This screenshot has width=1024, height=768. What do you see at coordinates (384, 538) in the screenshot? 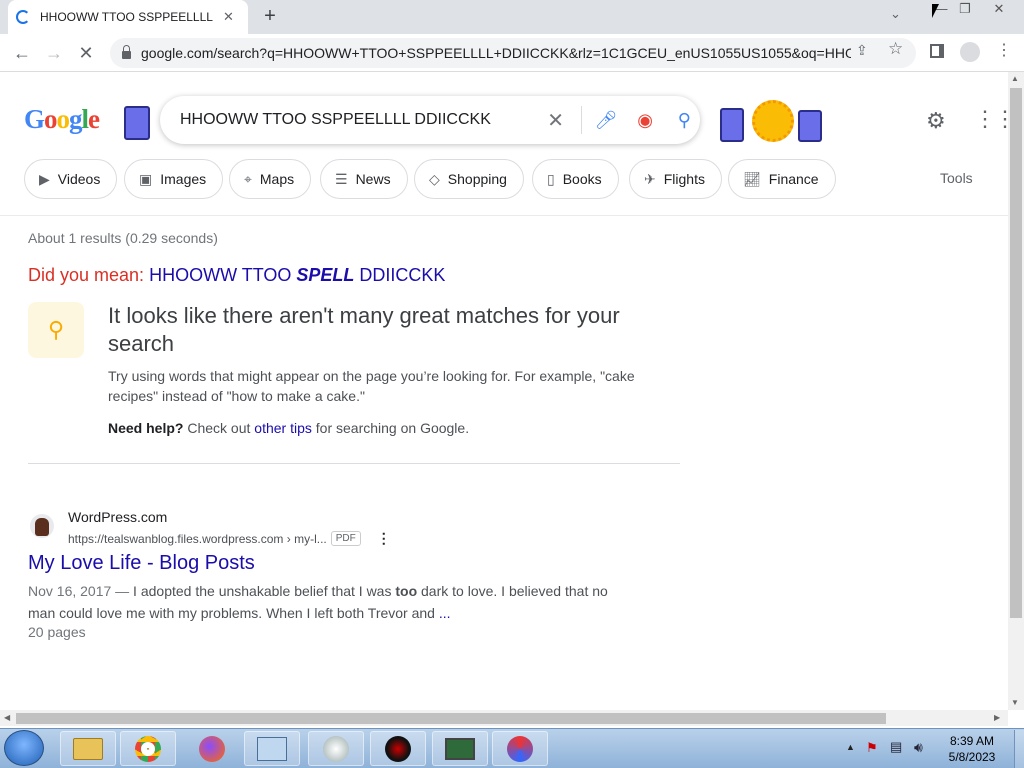
I see `more-options-icon: ⋮` at bounding box center [384, 538].